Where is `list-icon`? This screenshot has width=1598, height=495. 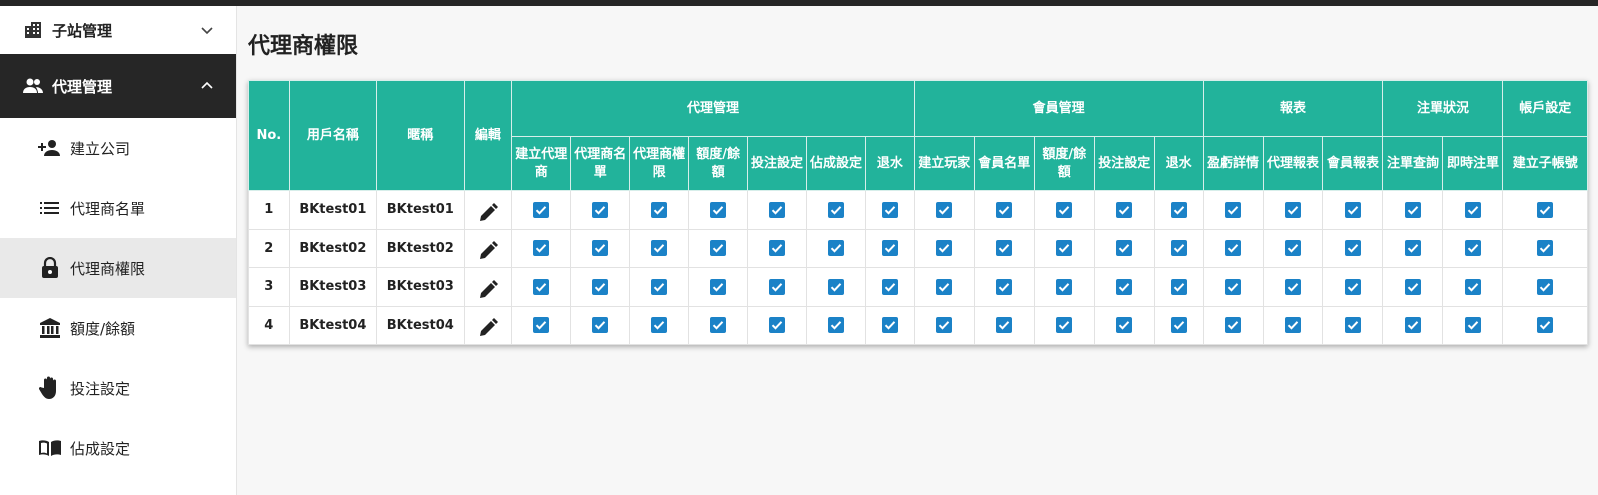 list-icon is located at coordinates (50, 208).